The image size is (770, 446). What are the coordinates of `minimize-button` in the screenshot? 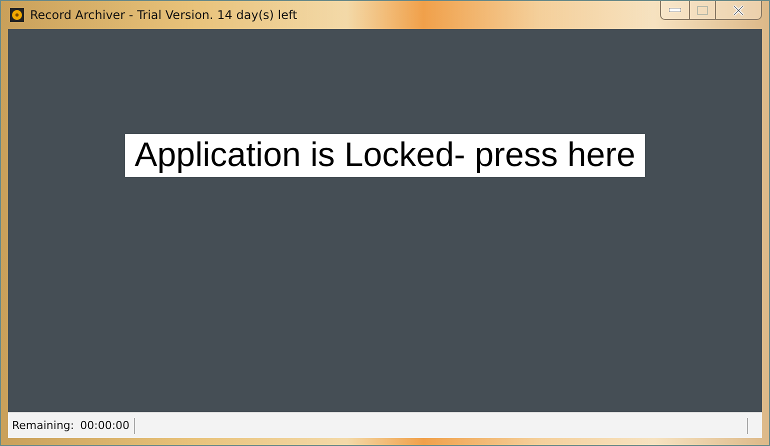 It's located at (675, 10).